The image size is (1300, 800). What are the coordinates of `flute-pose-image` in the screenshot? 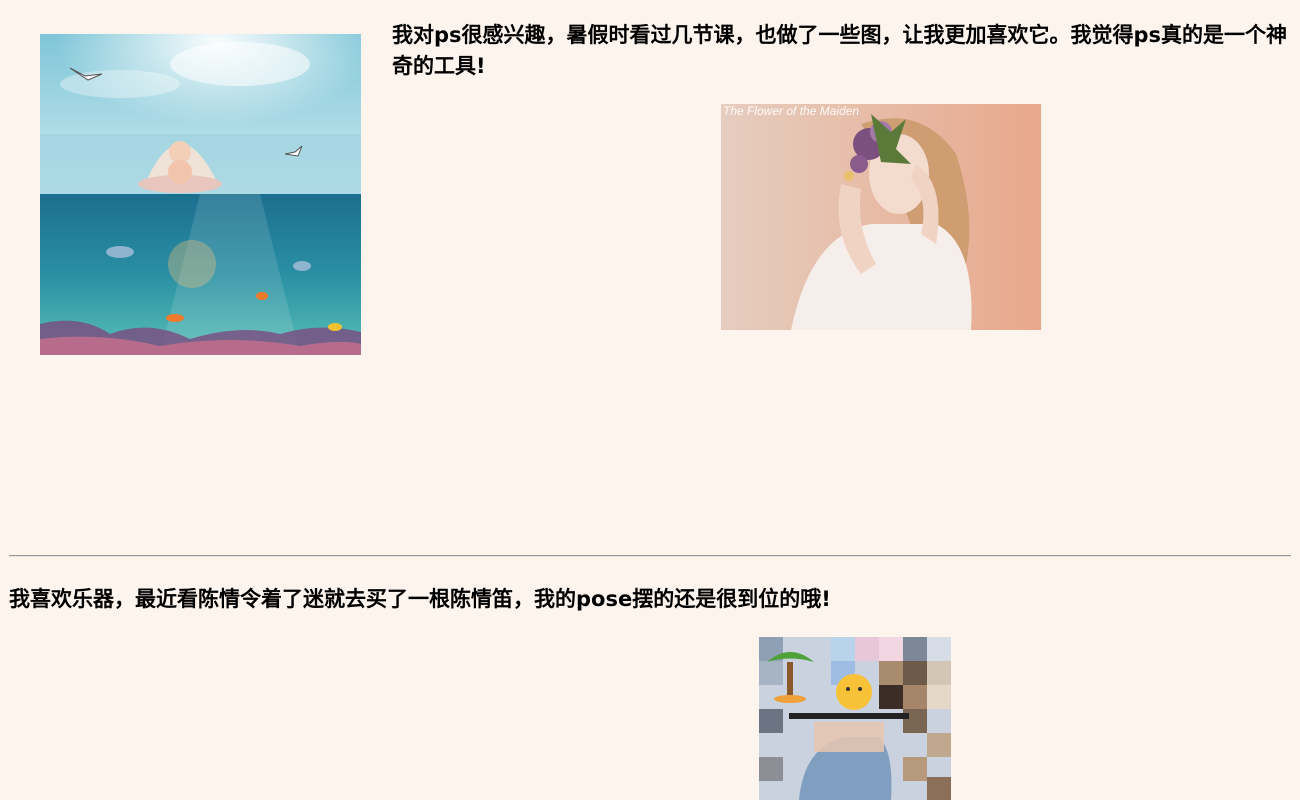 It's located at (855, 718).